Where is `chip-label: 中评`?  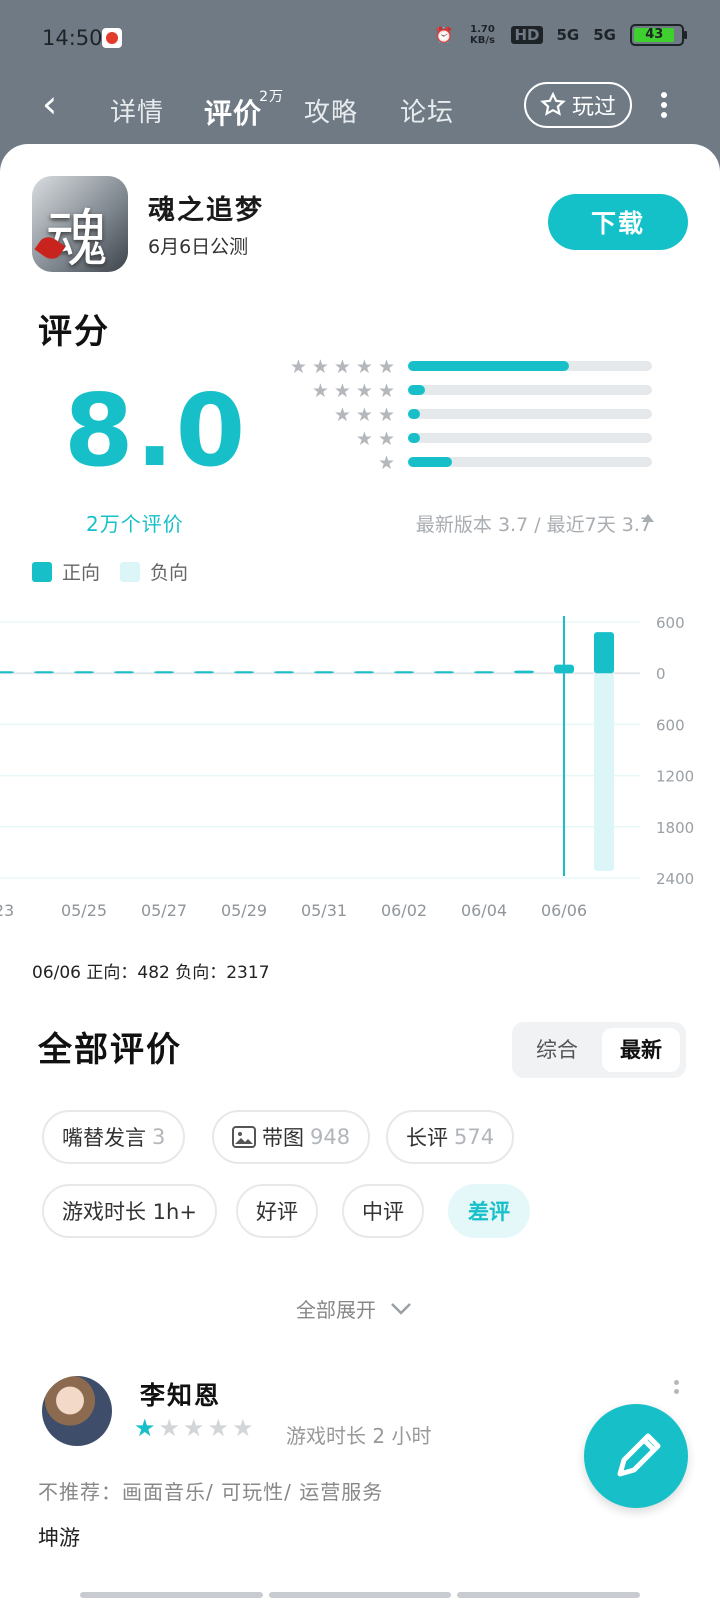
chip-label: 中评 is located at coordinates (383, 1212).